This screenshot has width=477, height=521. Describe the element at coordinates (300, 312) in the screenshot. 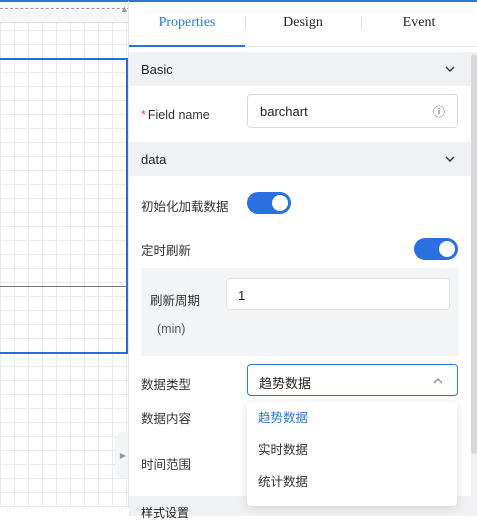

I see `refresh-period-box: 刷新周期 (min) 1` at that location.